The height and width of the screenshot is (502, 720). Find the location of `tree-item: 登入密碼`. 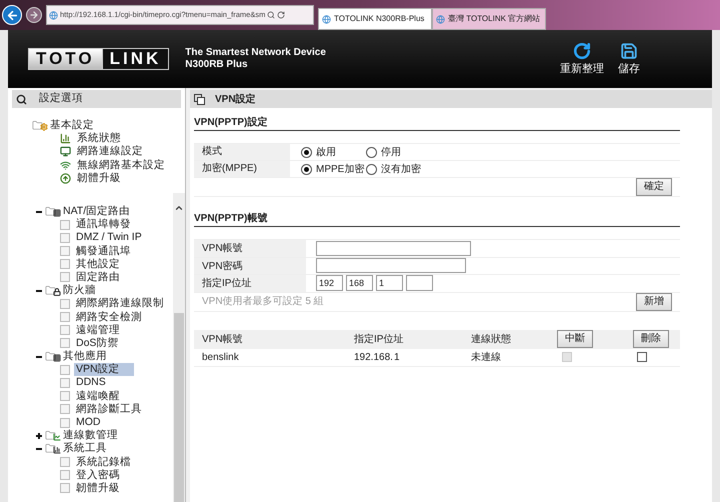

tree-item: 登入密碼 is located at coordinates (98, 475).